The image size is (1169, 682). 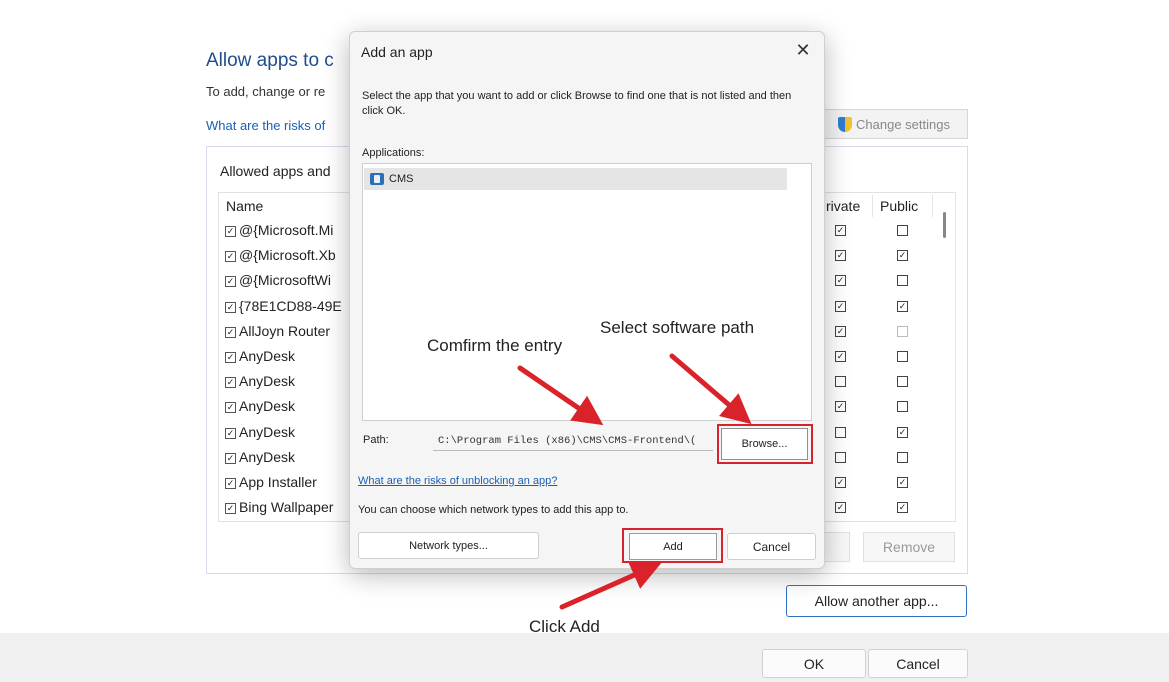 I want to click on uac-shield-icon, so click(x=845, y=124).